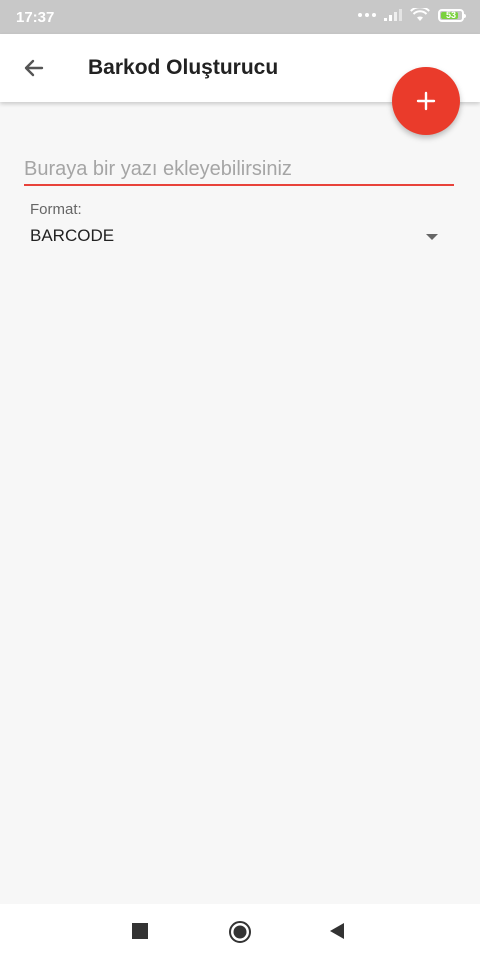  I want to click on arrow-left-icon, so click(34, 68).